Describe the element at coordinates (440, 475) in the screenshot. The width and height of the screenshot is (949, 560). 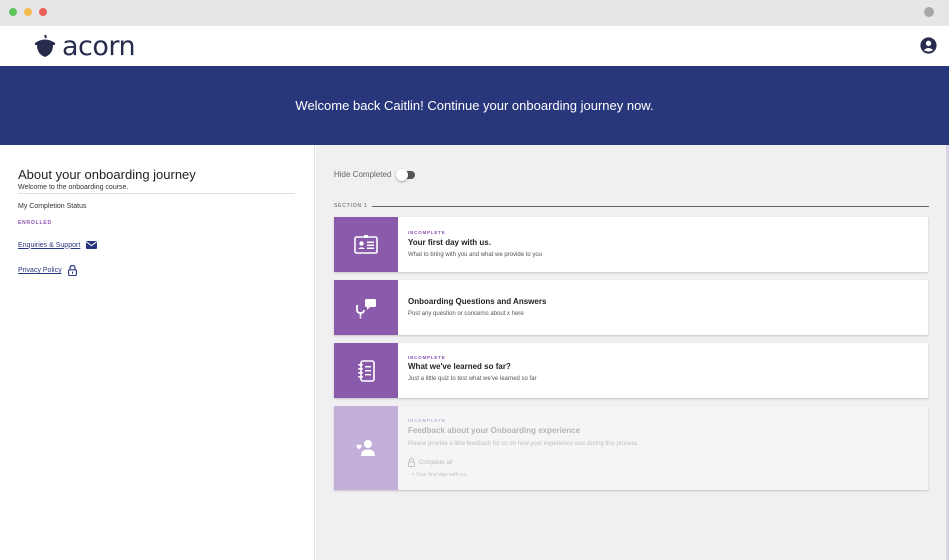
I see `module-prerequisite: • Your first day with us.` at that location.